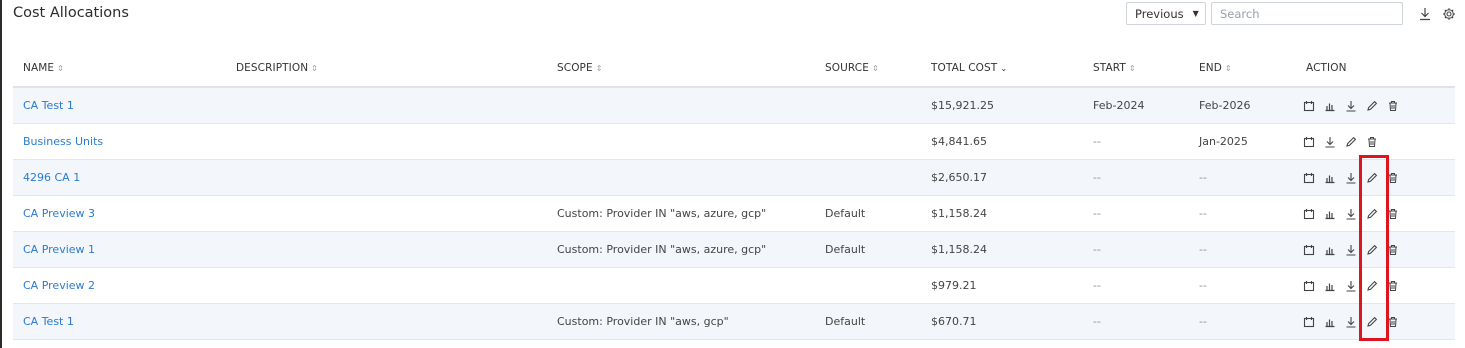 This screenshot has height=348, width=1465. Describe the element at coordinates (59, 213) in the screenshot. I see `cell-name: CA Preview 3` at that location.